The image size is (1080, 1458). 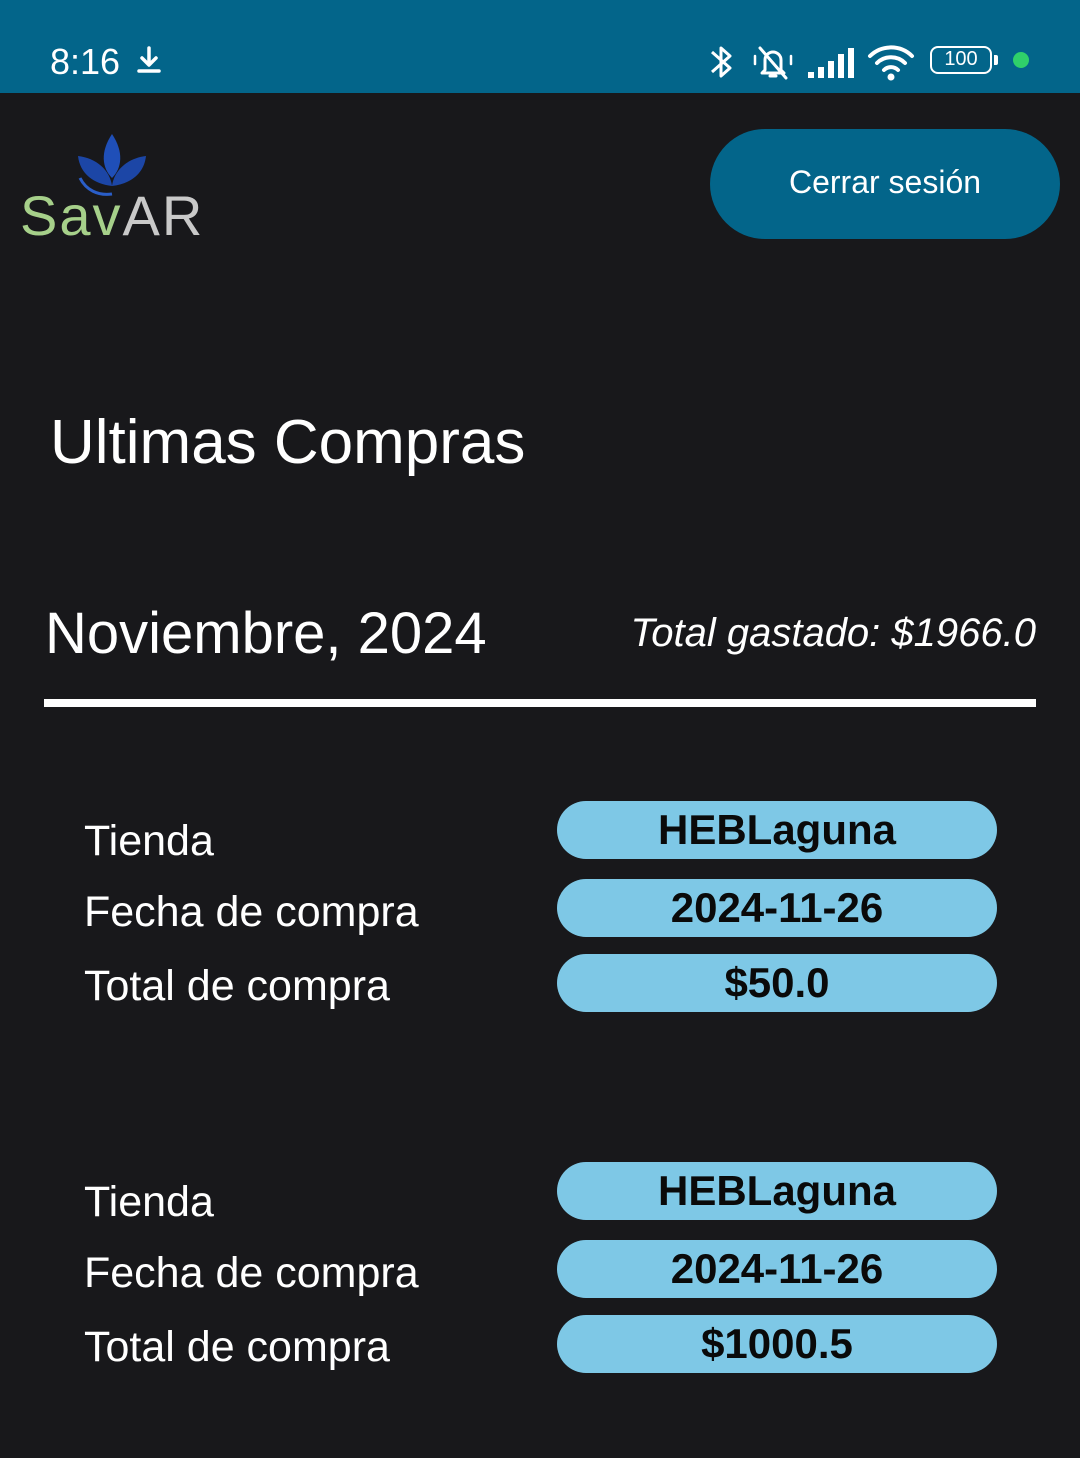 What do you see at coordinates (266, 633) in the screenshot?
I see `month-heading: Noviembre, 2024` at bounding box center [266, 633].